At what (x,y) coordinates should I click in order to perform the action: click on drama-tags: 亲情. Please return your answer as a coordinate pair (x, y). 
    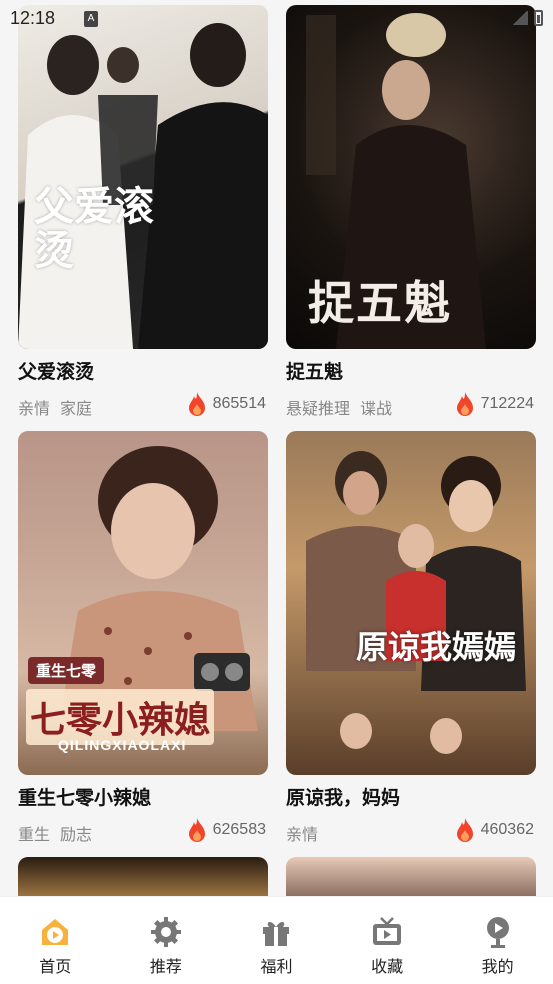
    Looking at the image, I should click on (302, 833).